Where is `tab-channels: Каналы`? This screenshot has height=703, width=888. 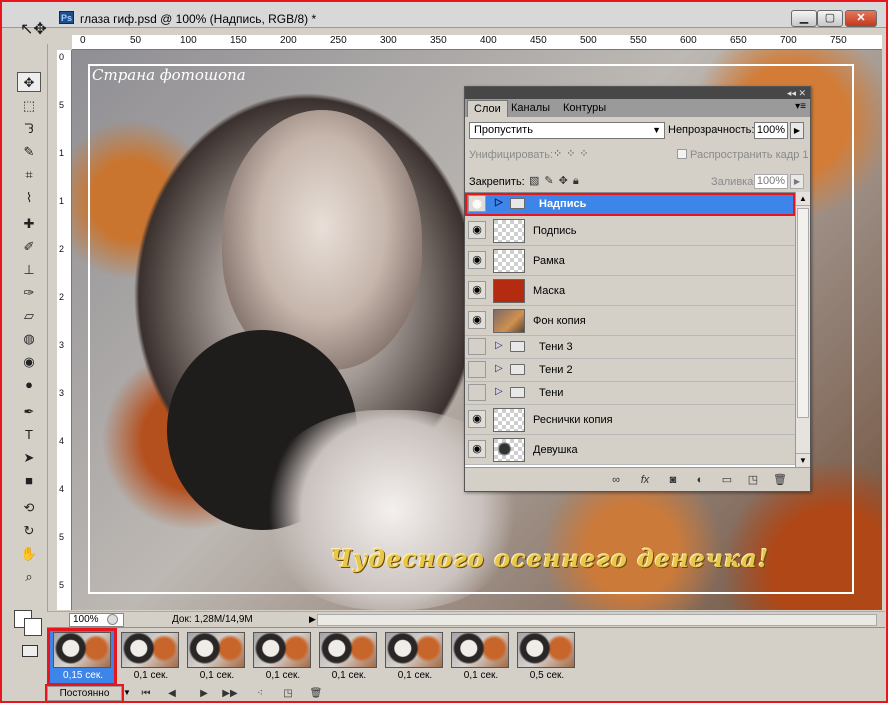 tab-channels: Каналы is located at coordinates (530, 108).